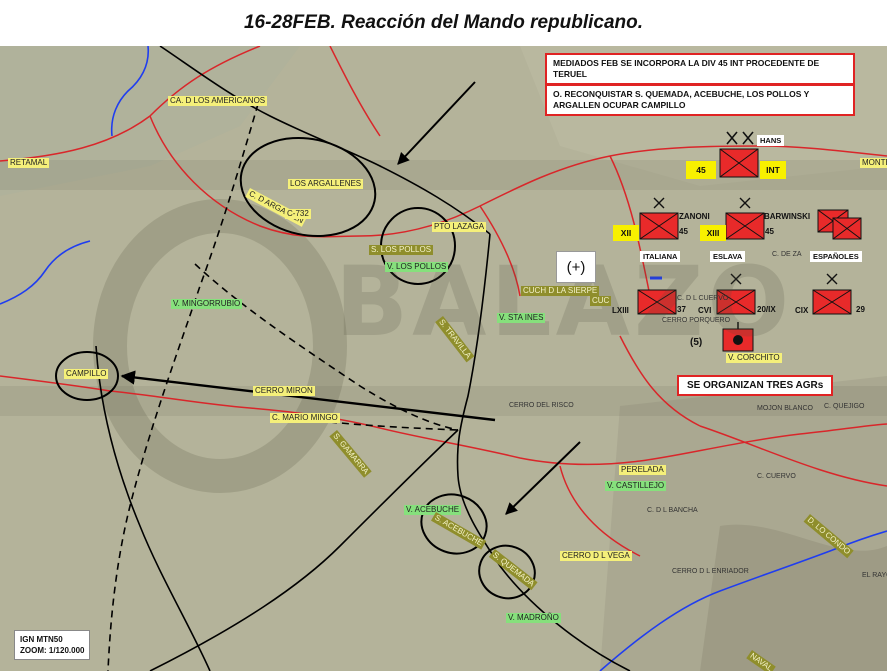 This screenshot has height=671, width=887. Describe the element at coordinates (626, 233) in the screenshot. I see `unit-label-xii: XII` at that location.